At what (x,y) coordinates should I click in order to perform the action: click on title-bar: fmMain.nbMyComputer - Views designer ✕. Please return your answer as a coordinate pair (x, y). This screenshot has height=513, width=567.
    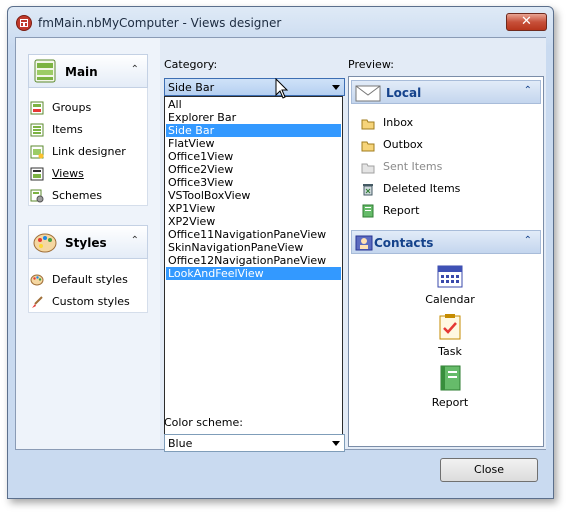
    Looking at the image, I should click on (280, 22).